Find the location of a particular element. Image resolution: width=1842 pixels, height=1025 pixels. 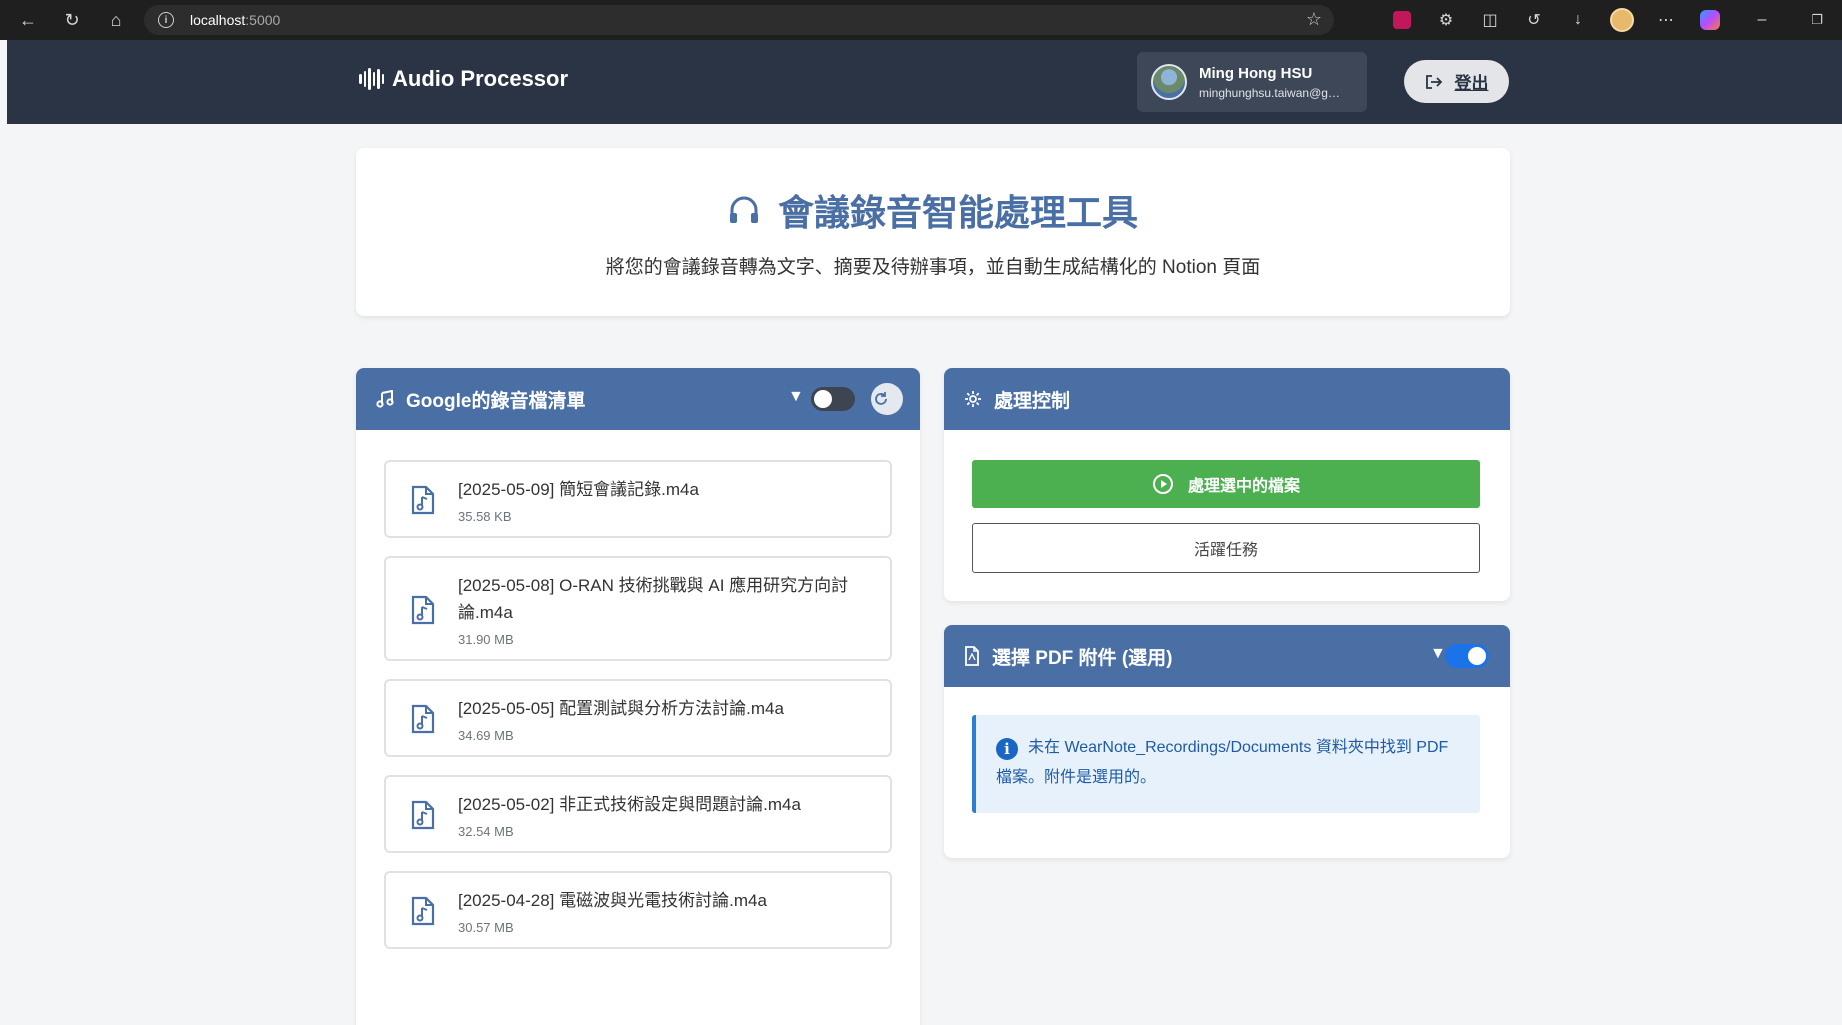

url-host: localhost is located at coordinates (218, 20).